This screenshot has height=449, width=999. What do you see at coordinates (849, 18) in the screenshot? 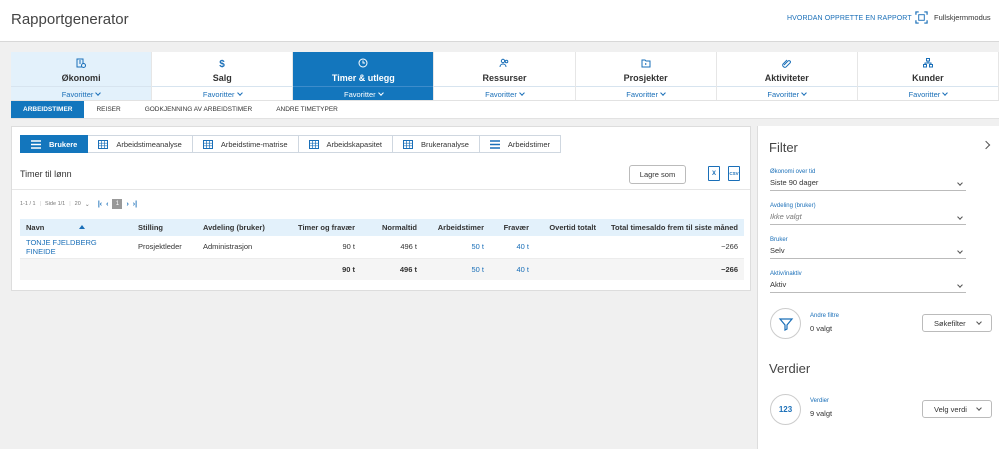
I see `howto-link: HVORDAN OPPRETTE EN RAPPORT` at bounding box center [849, 18].